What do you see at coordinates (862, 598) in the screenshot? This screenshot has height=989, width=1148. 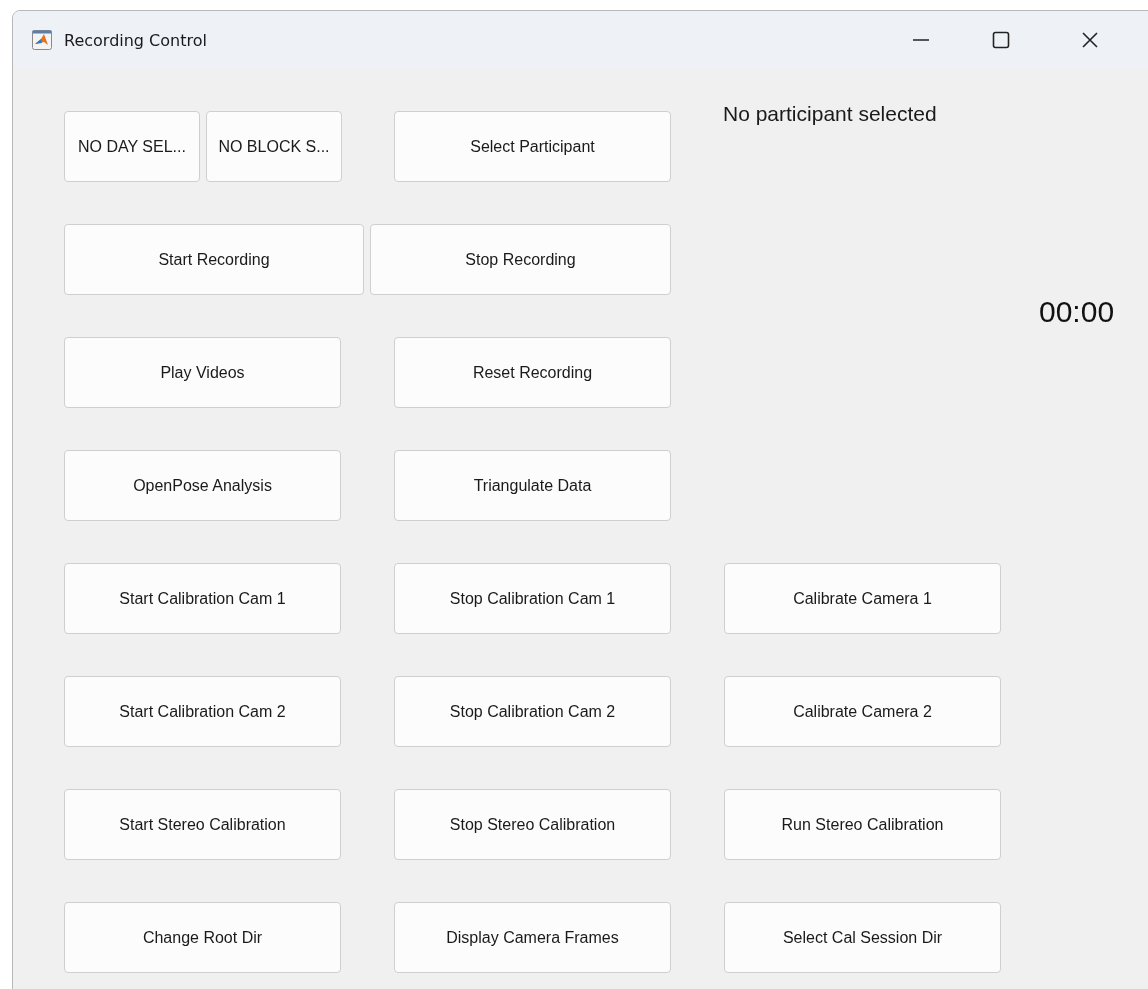 I see `action-button: Calibrate Camera 1` at bounding box center [862, 598].